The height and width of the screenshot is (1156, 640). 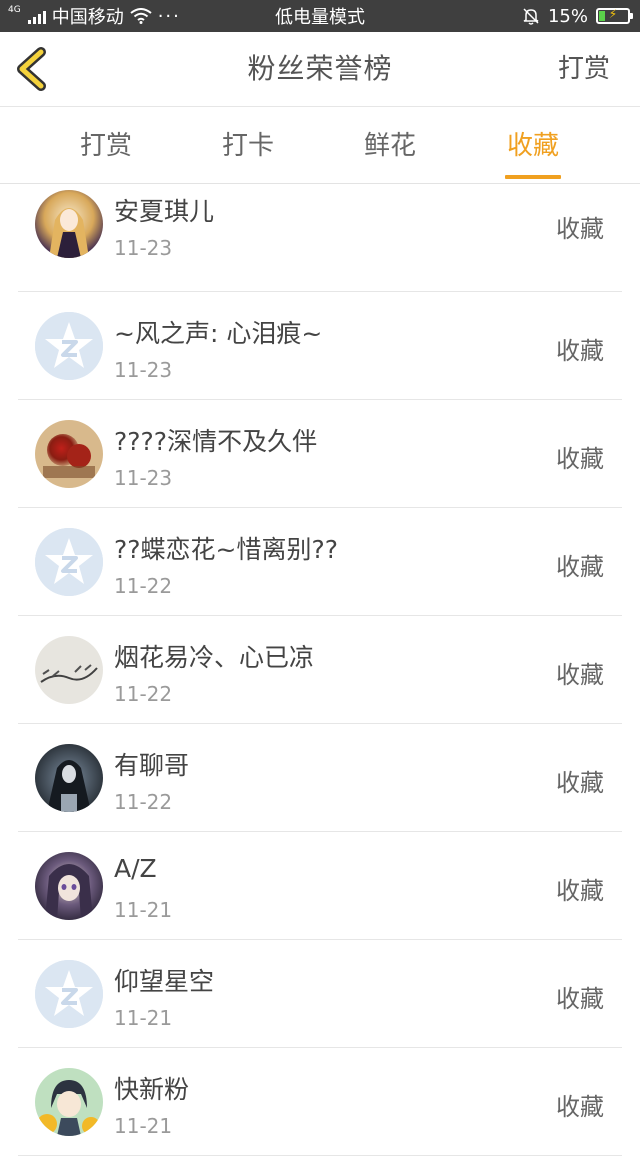 I want to click on network-type: 4G, so click(x=14, y=9).